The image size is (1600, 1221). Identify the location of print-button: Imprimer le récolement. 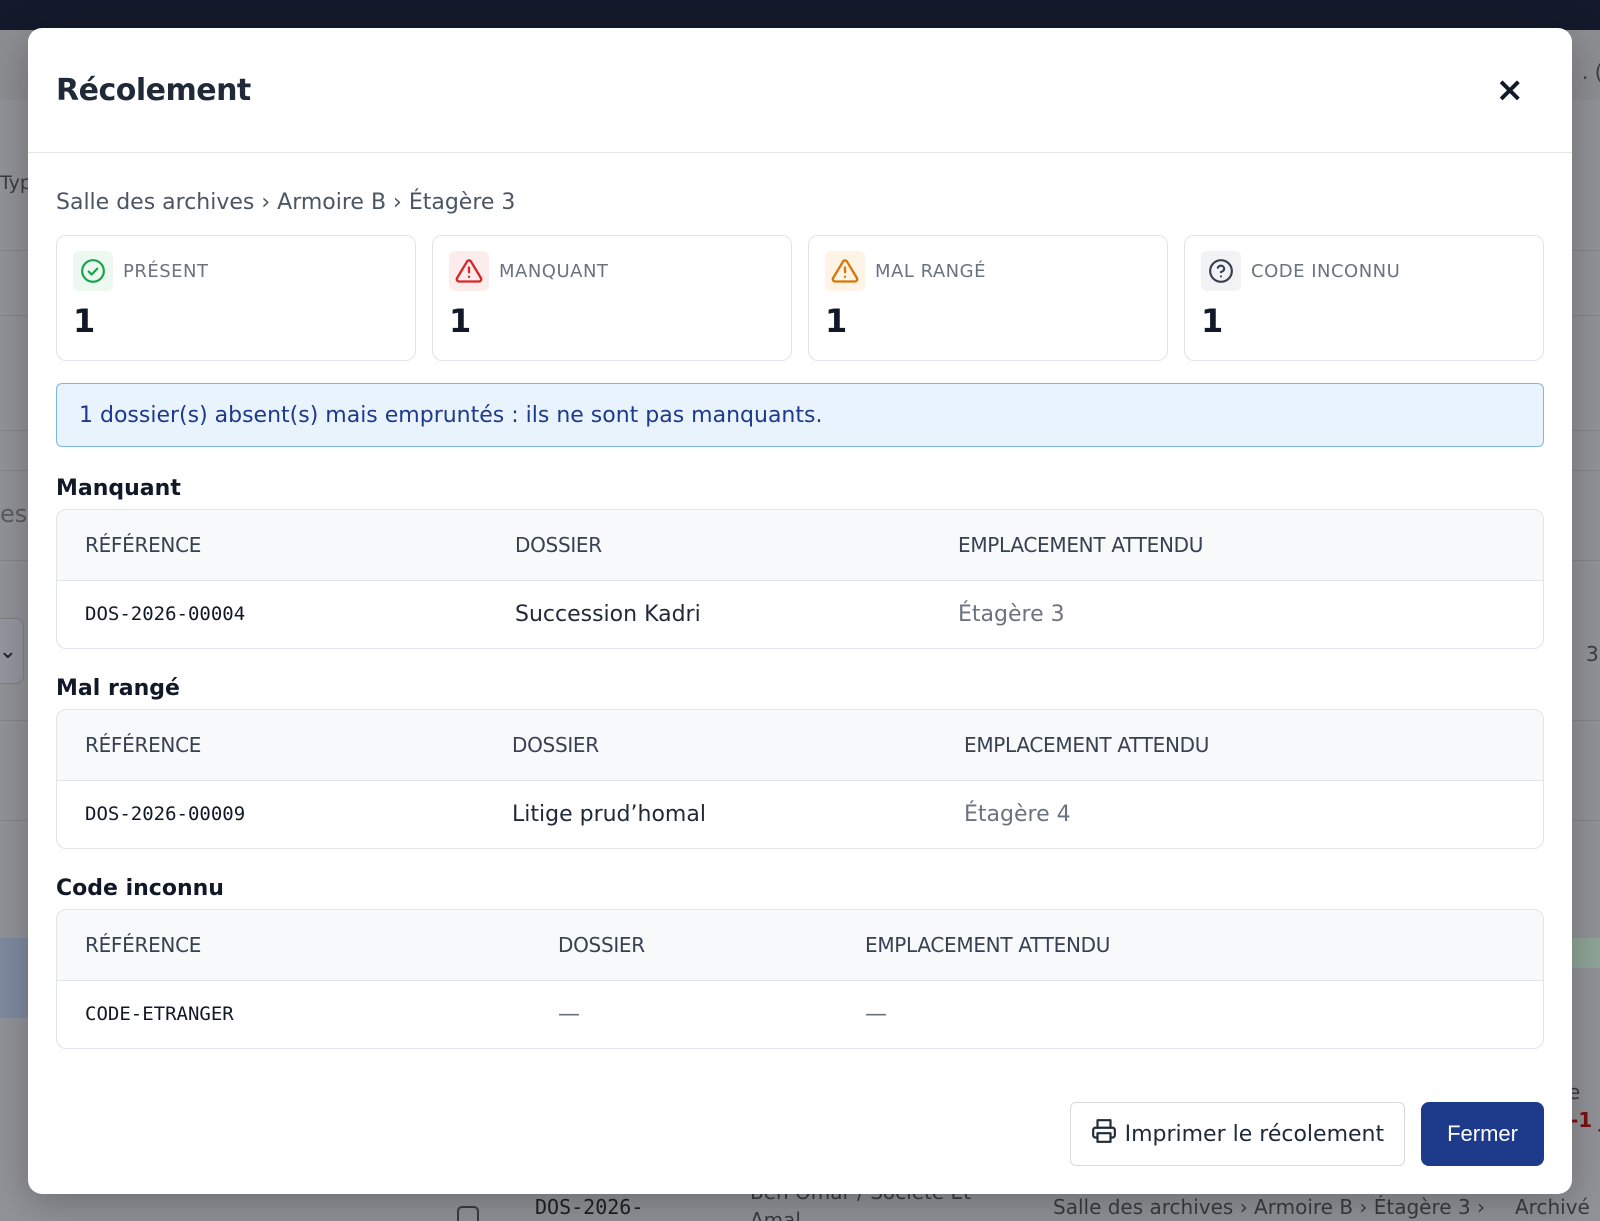
(1237, 1134).